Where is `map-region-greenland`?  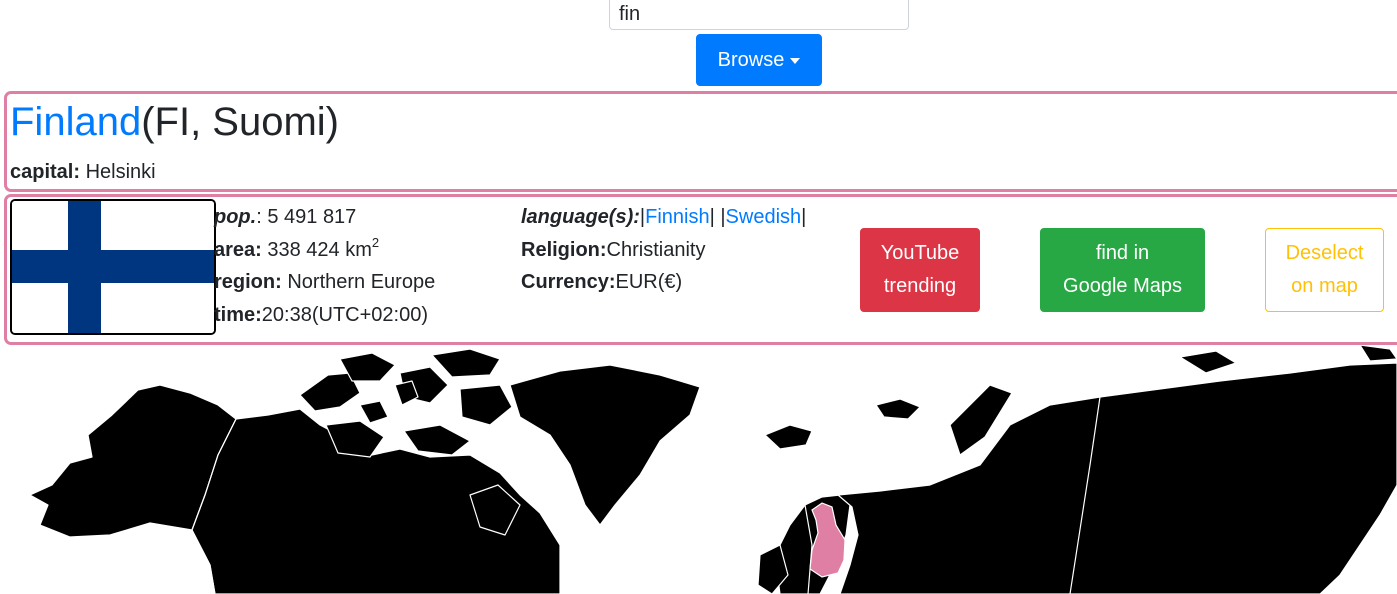 map-region-greenland is located at coordinates (605, 445).